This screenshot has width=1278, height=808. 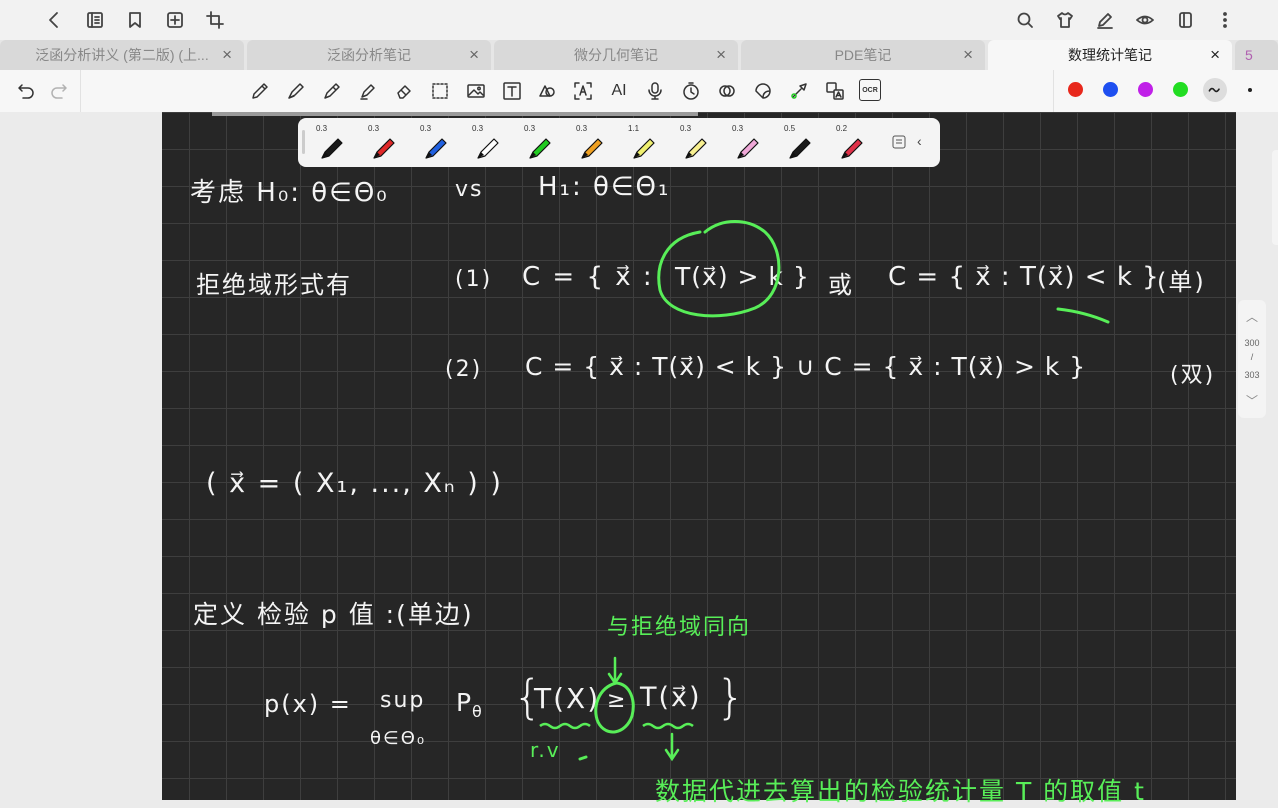 What do you see at coordinates (583, 758) in the screenshot?
I see `dot-mark` at bounding box center [583, 758].